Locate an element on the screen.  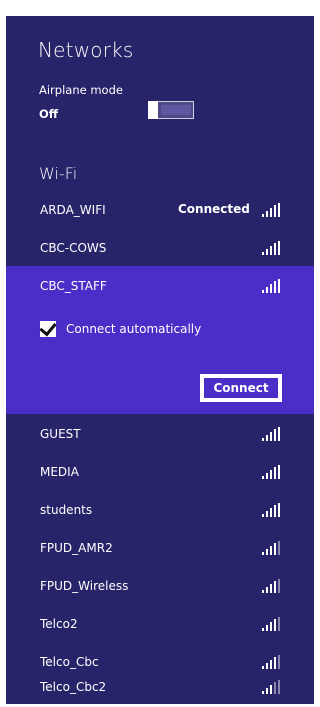
airplane-mode-label: Airplane mode is located at coordinates (81, 90).